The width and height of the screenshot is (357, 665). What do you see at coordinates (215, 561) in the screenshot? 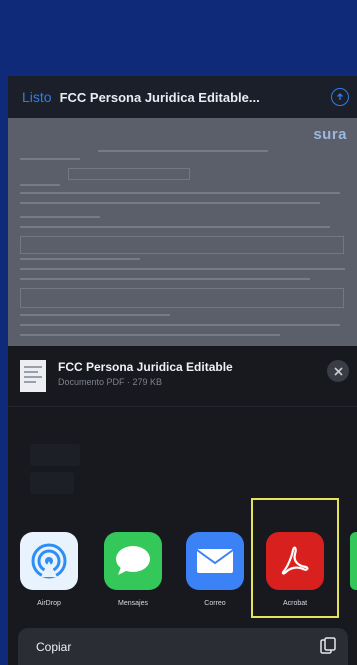
I see `mail-icon` at bounding box center [215, 561].